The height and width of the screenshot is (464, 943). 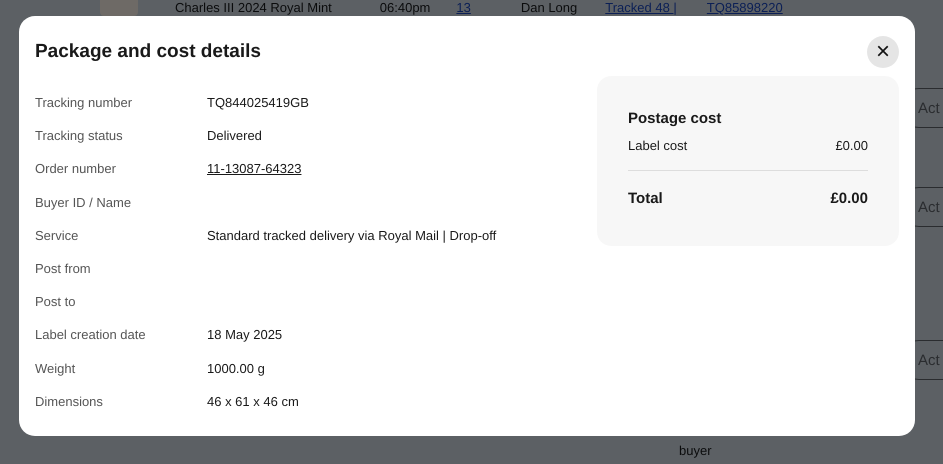 I want to click on table-cell: Charles III 2024 Royal Mint, so click(x=253, y=7).